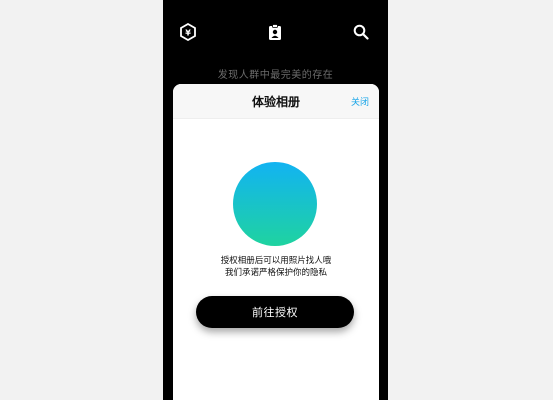 The height and width of the screenshot is (400, 553). Describe the element at coordinates (275, 75) in the screenshot. I see `tagline: 发现人群中最完美的存在` at that location.